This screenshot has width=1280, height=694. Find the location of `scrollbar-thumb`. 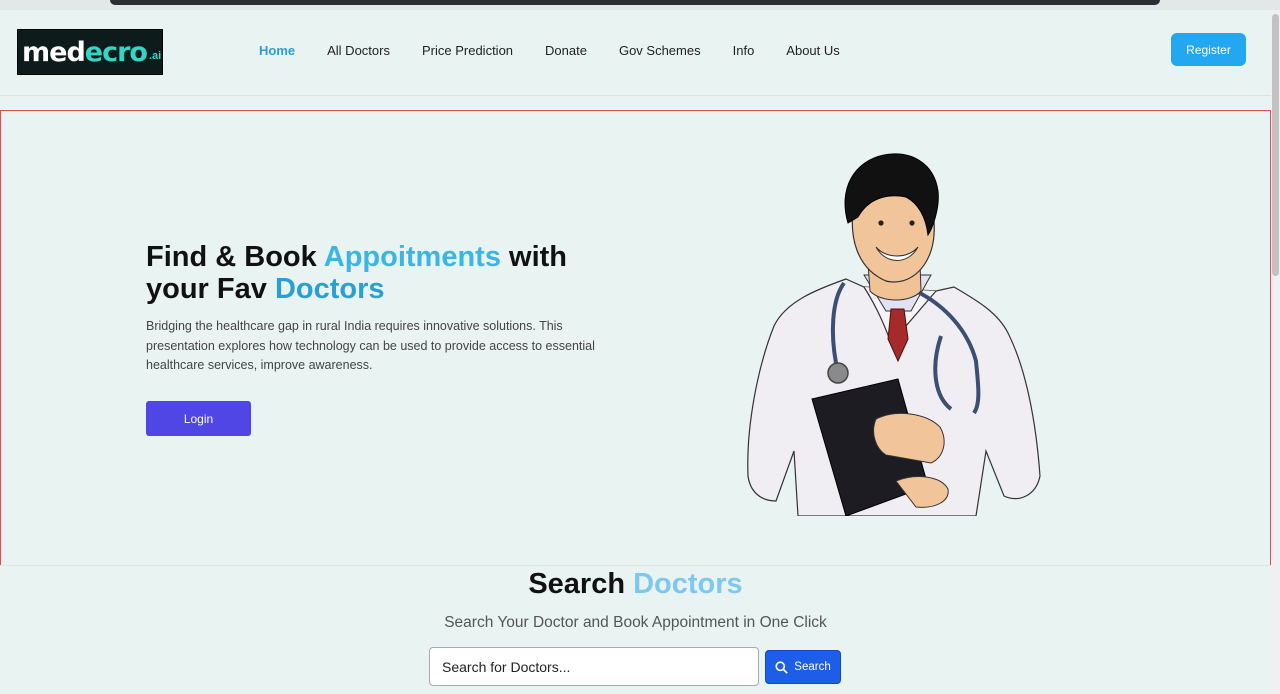

scrollbar-thumb is located at coordinates (1275, 145).